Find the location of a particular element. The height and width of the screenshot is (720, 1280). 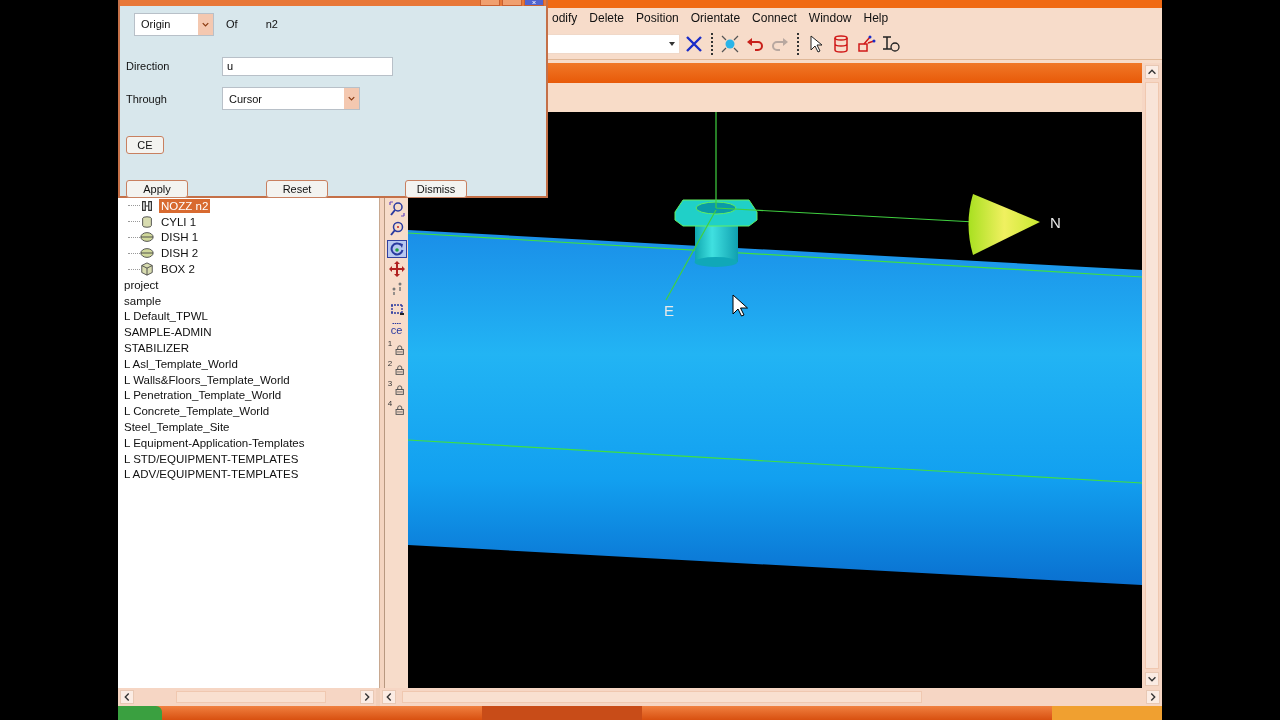

sphere-icon is located at coordinates (730, 43).